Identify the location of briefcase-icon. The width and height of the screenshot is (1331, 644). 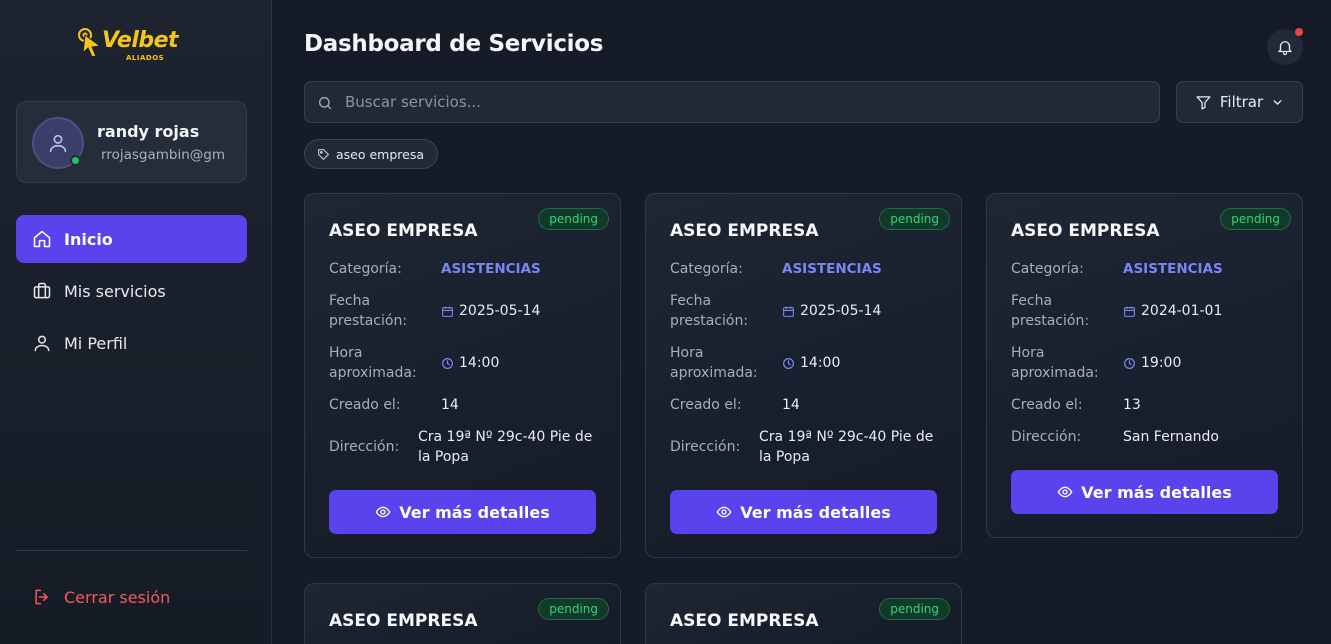
(42, 290).